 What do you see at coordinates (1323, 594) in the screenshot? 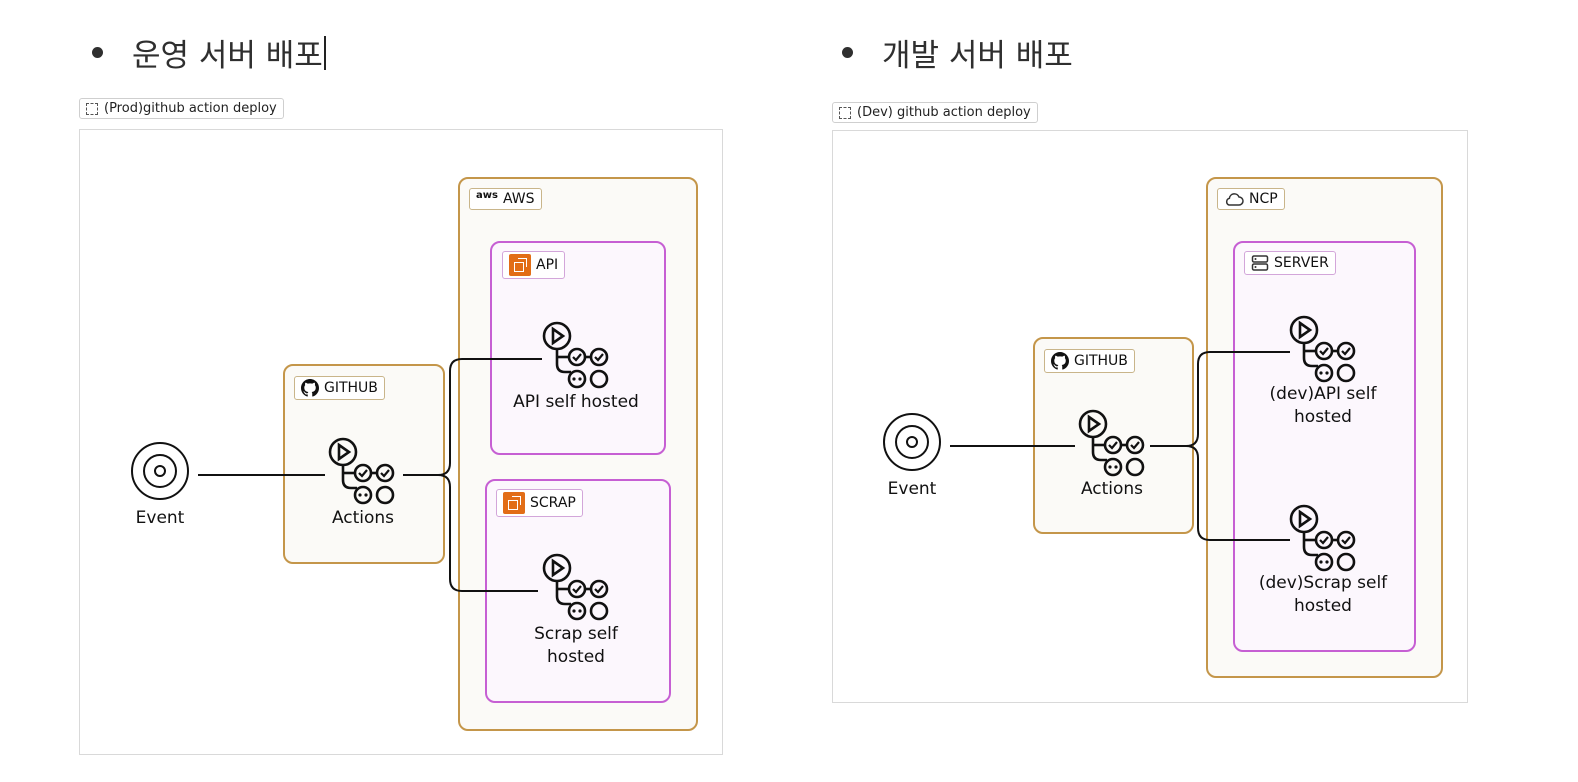
I see `dev-scrap-node-label: (dev)Scrap self hosted` at bounding box center [1323, 594].